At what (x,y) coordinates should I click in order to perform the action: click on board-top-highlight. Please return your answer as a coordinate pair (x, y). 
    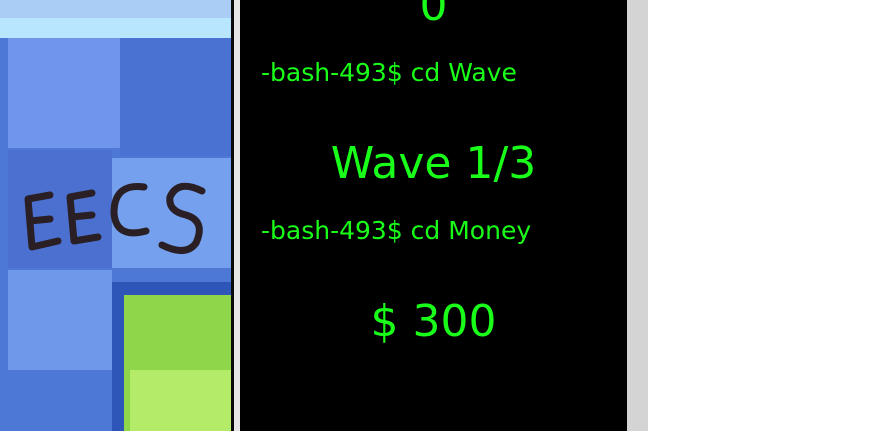
    Looking at the image, I should click on (116, 28).